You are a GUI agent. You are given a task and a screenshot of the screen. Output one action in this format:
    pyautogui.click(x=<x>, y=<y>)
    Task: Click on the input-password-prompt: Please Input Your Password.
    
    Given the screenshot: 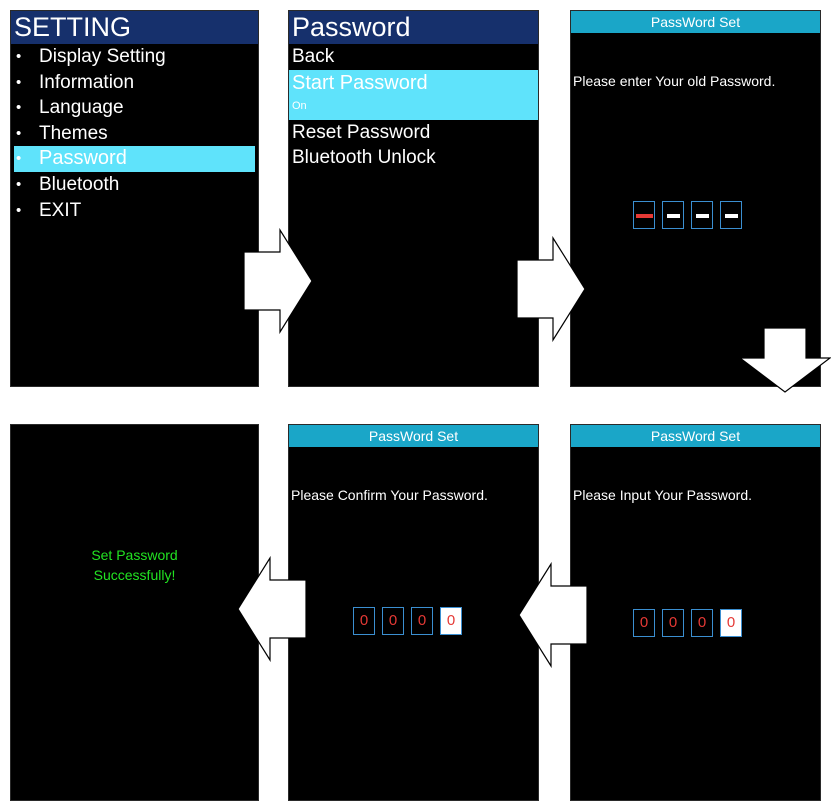 What is the action you would take?
    pyautogui.click(x=663, y=495)
    